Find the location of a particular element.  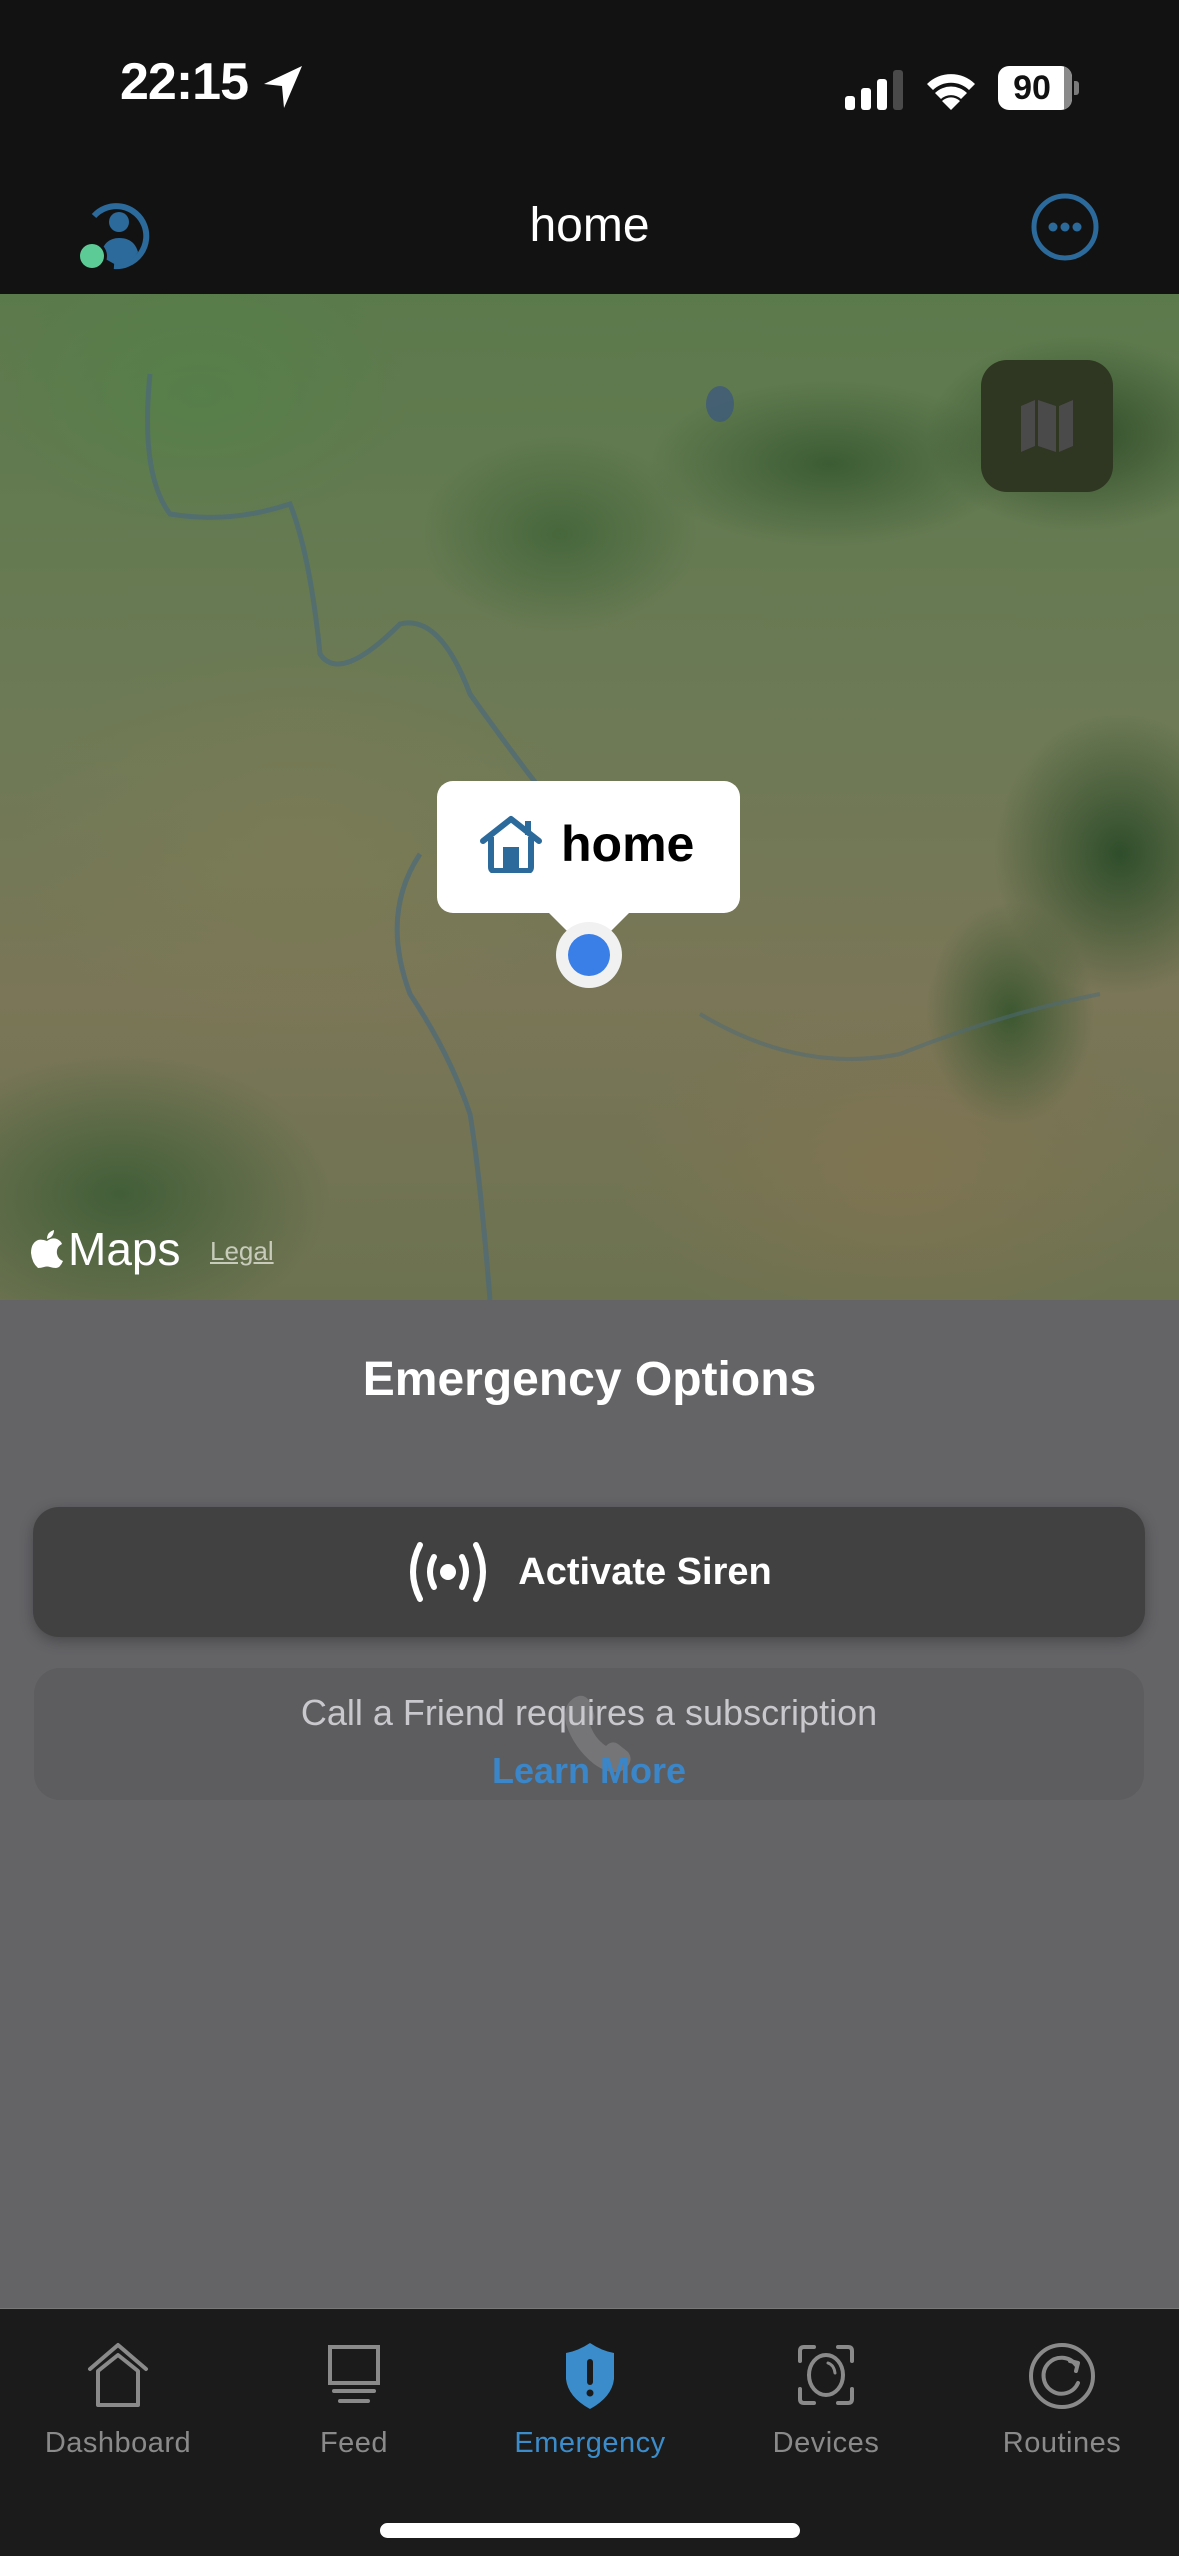

call-friend-message: Call a Friend requires a subscription is located at coordinates (589, 1712).